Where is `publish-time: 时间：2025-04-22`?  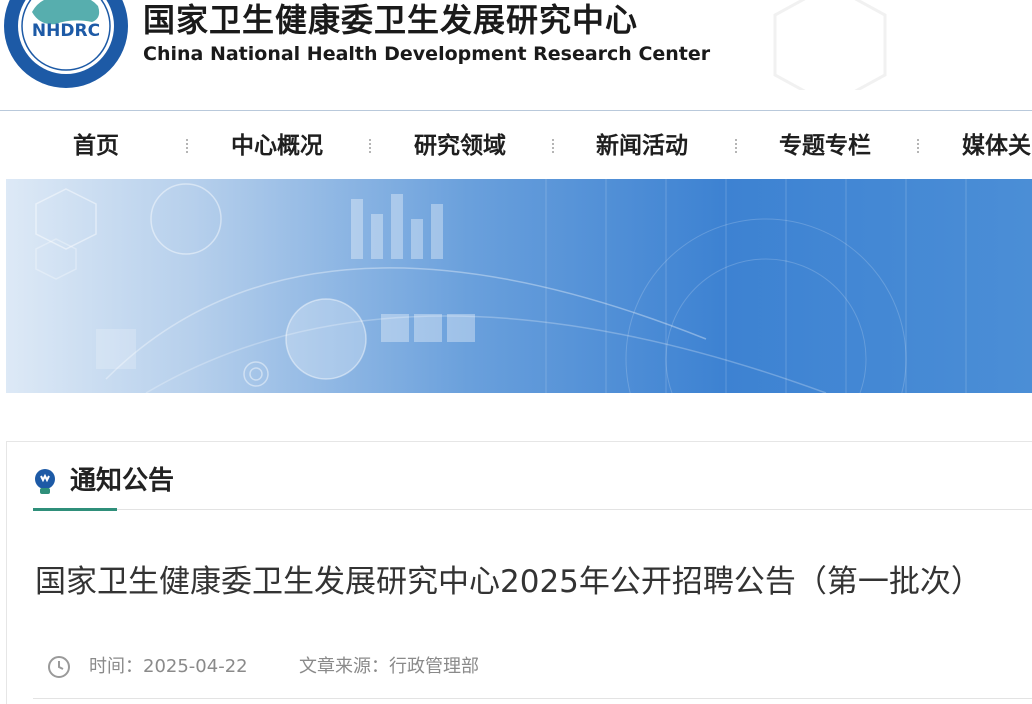 publish-time: 时间：2025-04-22 is located at coordinates (168, 667).